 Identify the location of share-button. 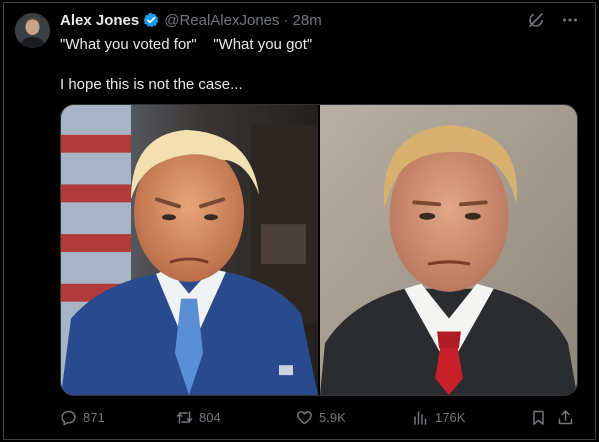
(565, 417).